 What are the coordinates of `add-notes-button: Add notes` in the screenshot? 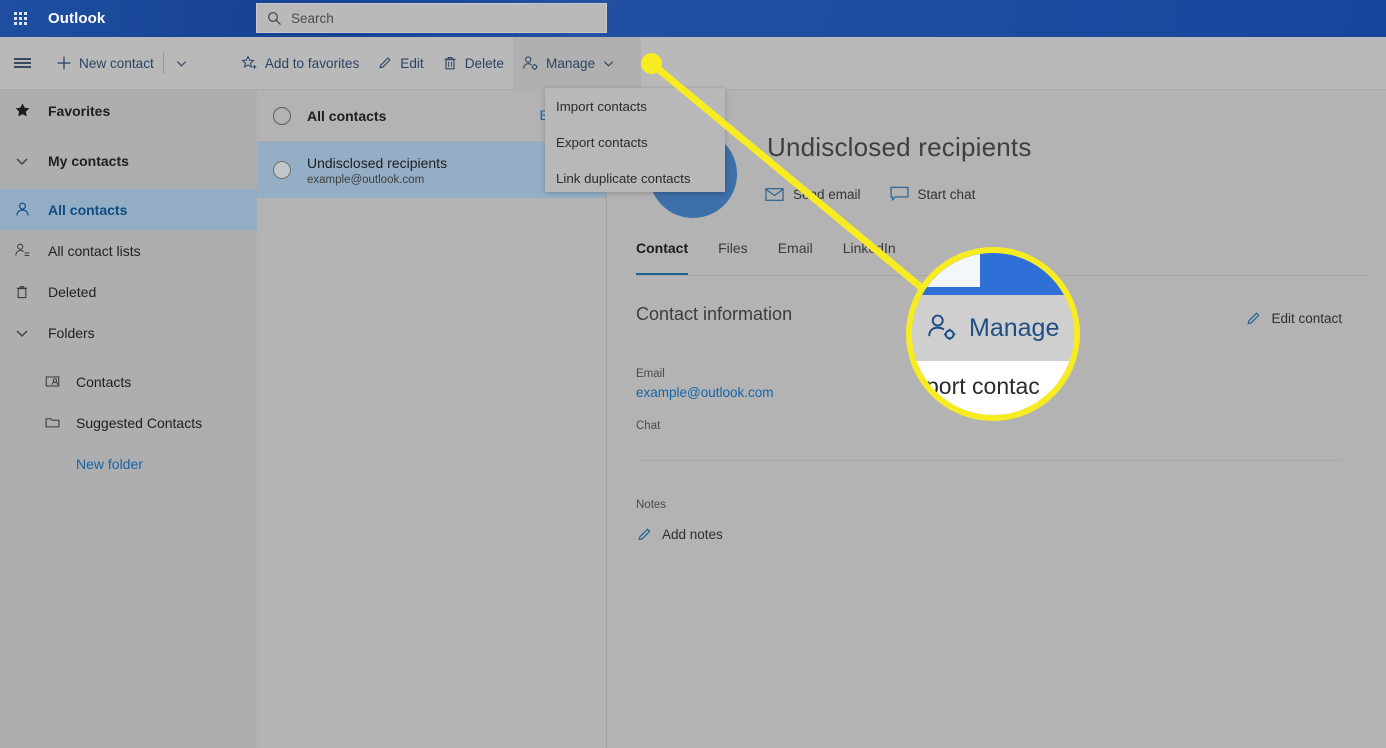 It's located at (679, 534).